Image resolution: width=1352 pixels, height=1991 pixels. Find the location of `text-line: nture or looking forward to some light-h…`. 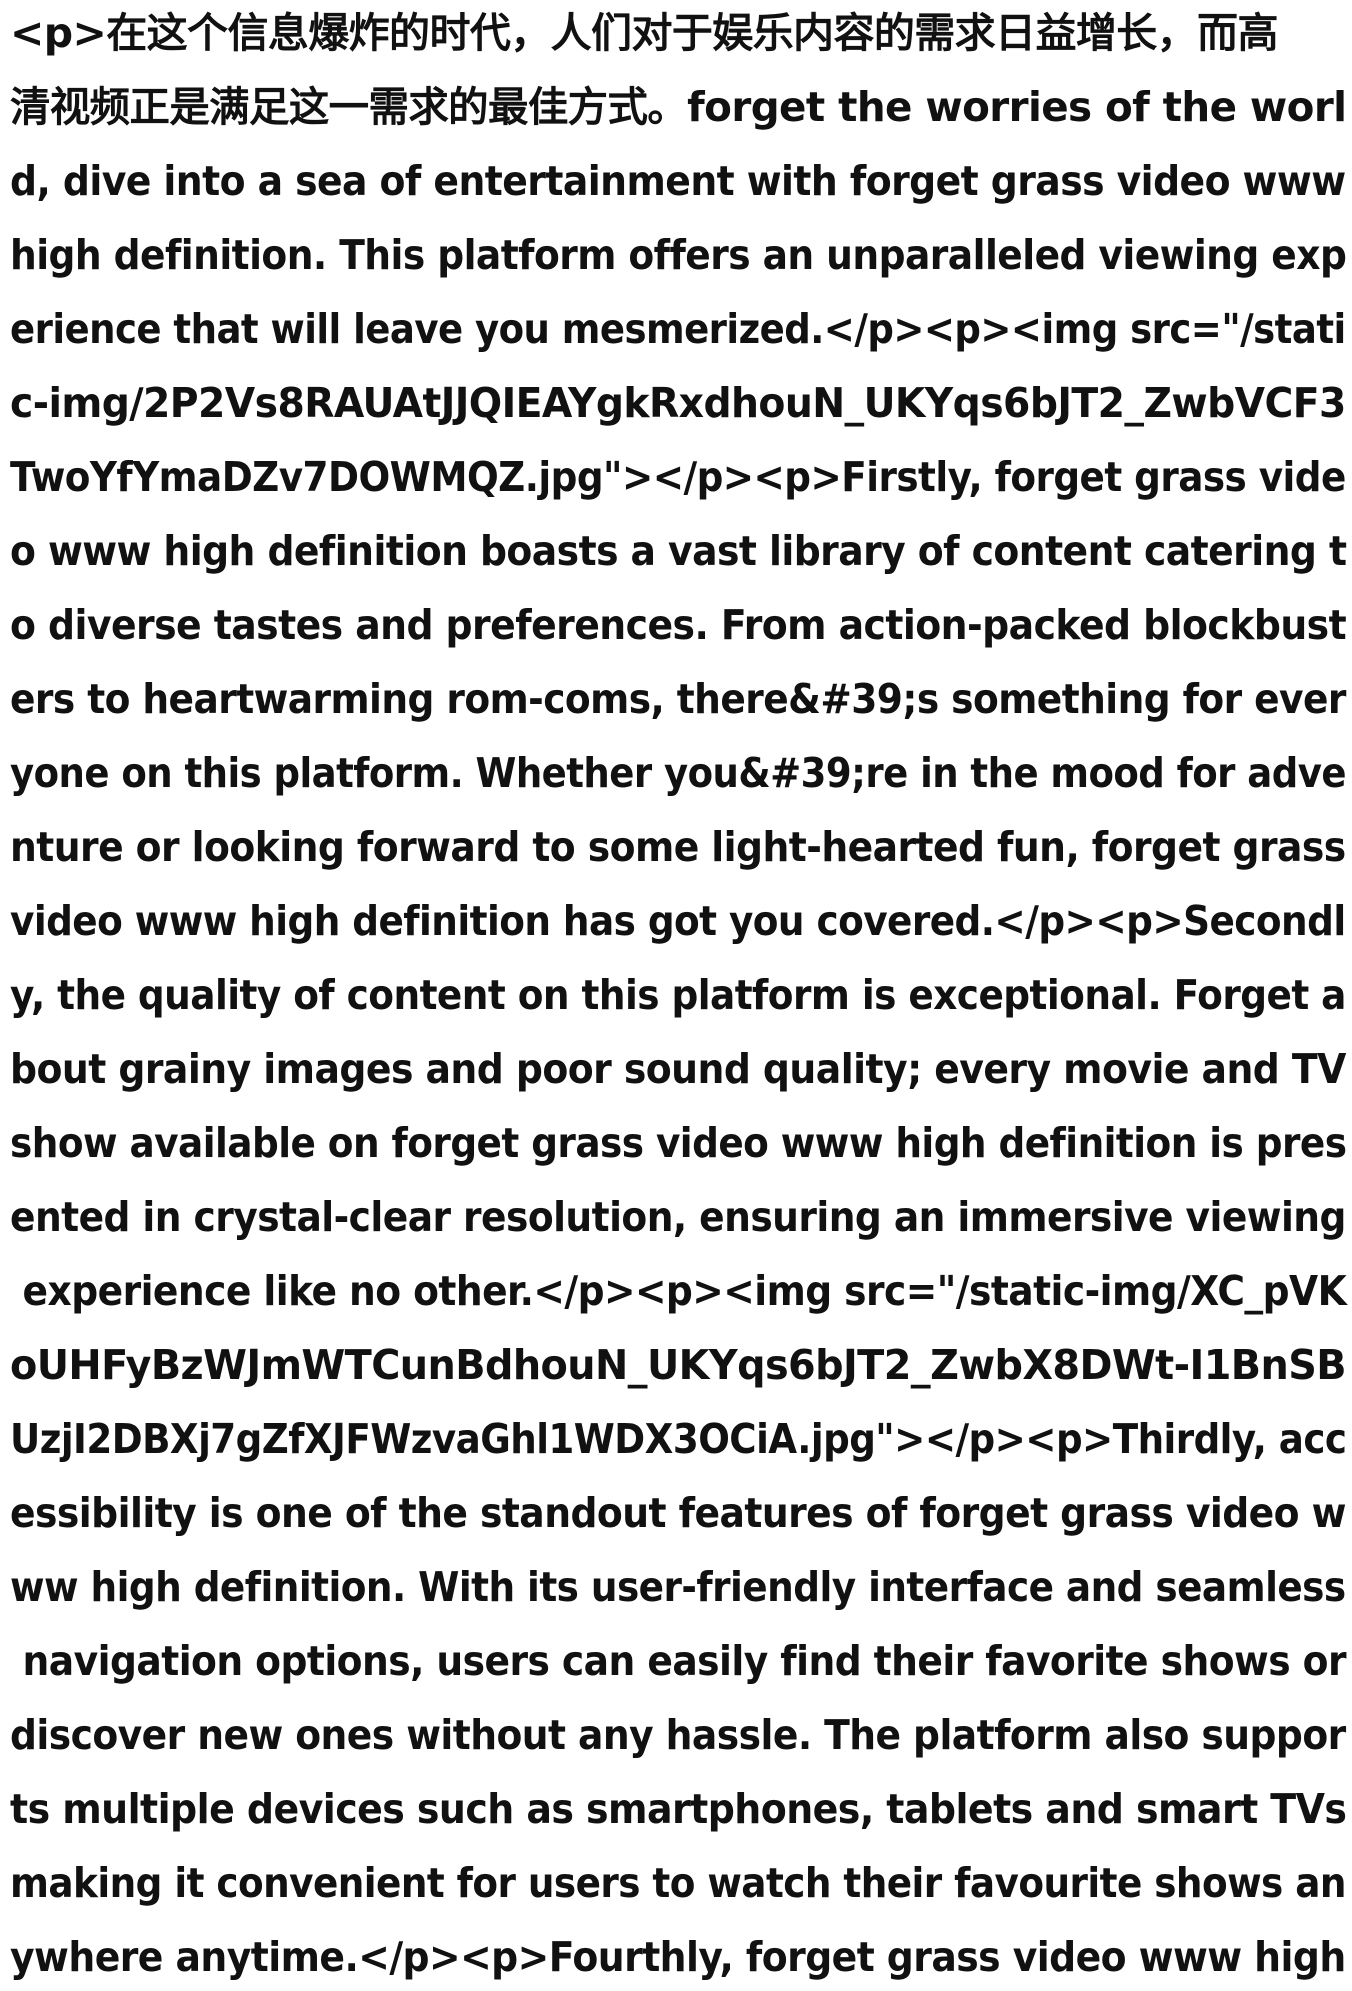

text-line: nture or looking forward to some light-h… is located at coordinates (678, 847).